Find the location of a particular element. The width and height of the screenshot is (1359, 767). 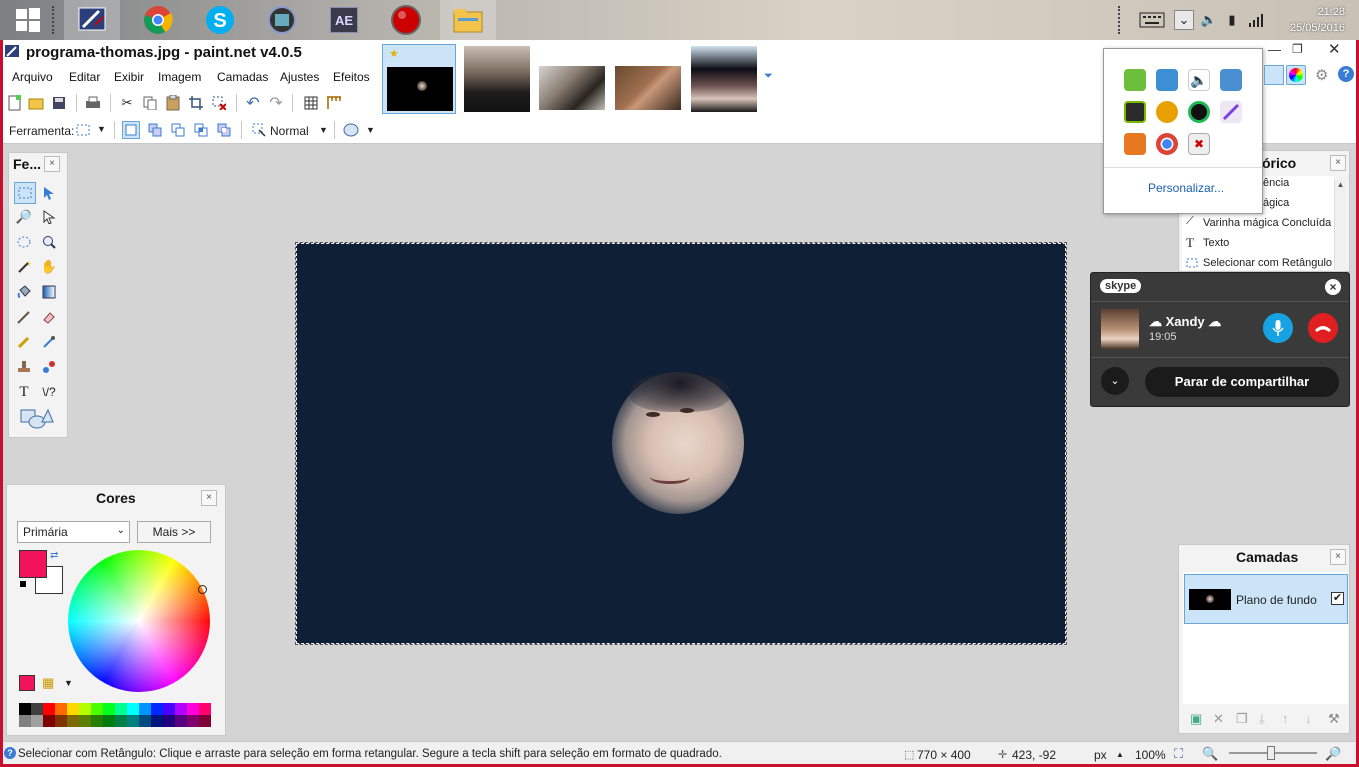

color-palette is located at coordinates (115, 715).